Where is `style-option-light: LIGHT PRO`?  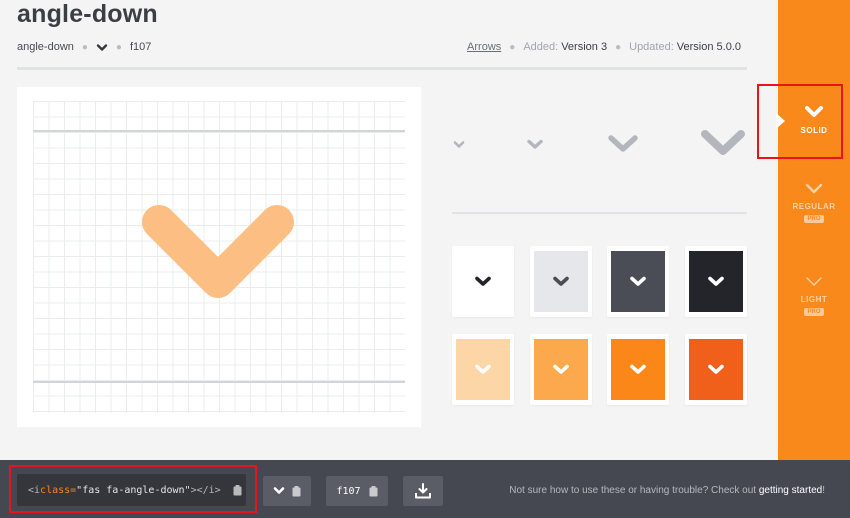
style-option-light: LIGHT PRO is located at coordinates (814, 295).